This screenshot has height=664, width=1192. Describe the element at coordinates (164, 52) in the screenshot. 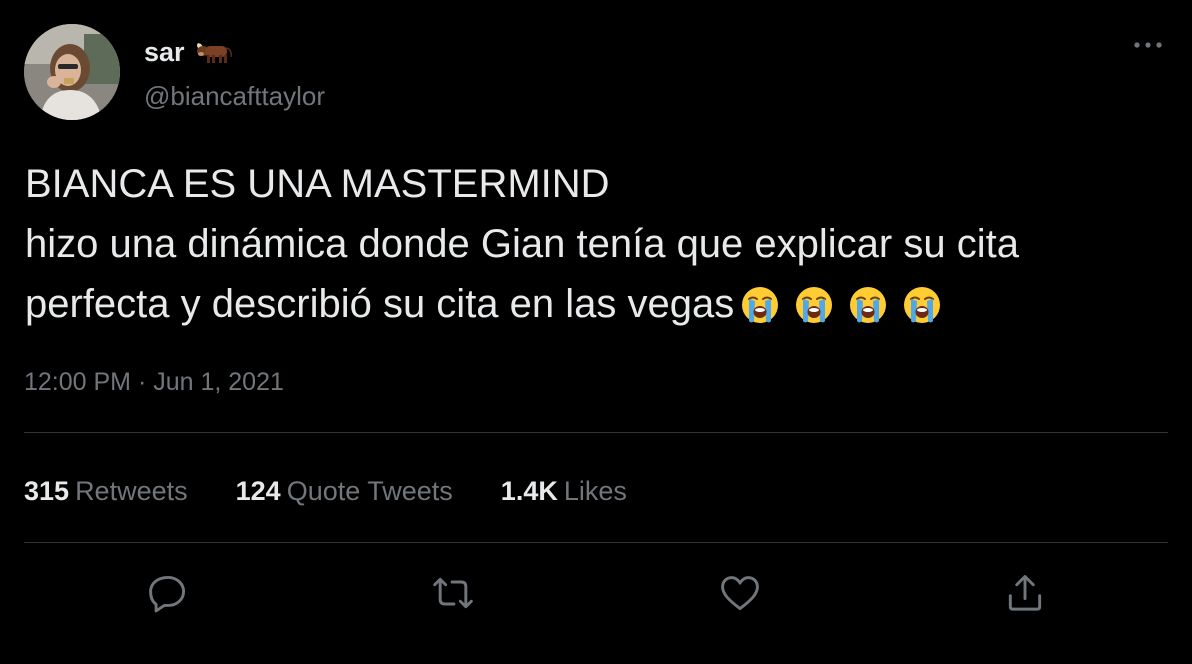

I see `display-name: sar` at that location.